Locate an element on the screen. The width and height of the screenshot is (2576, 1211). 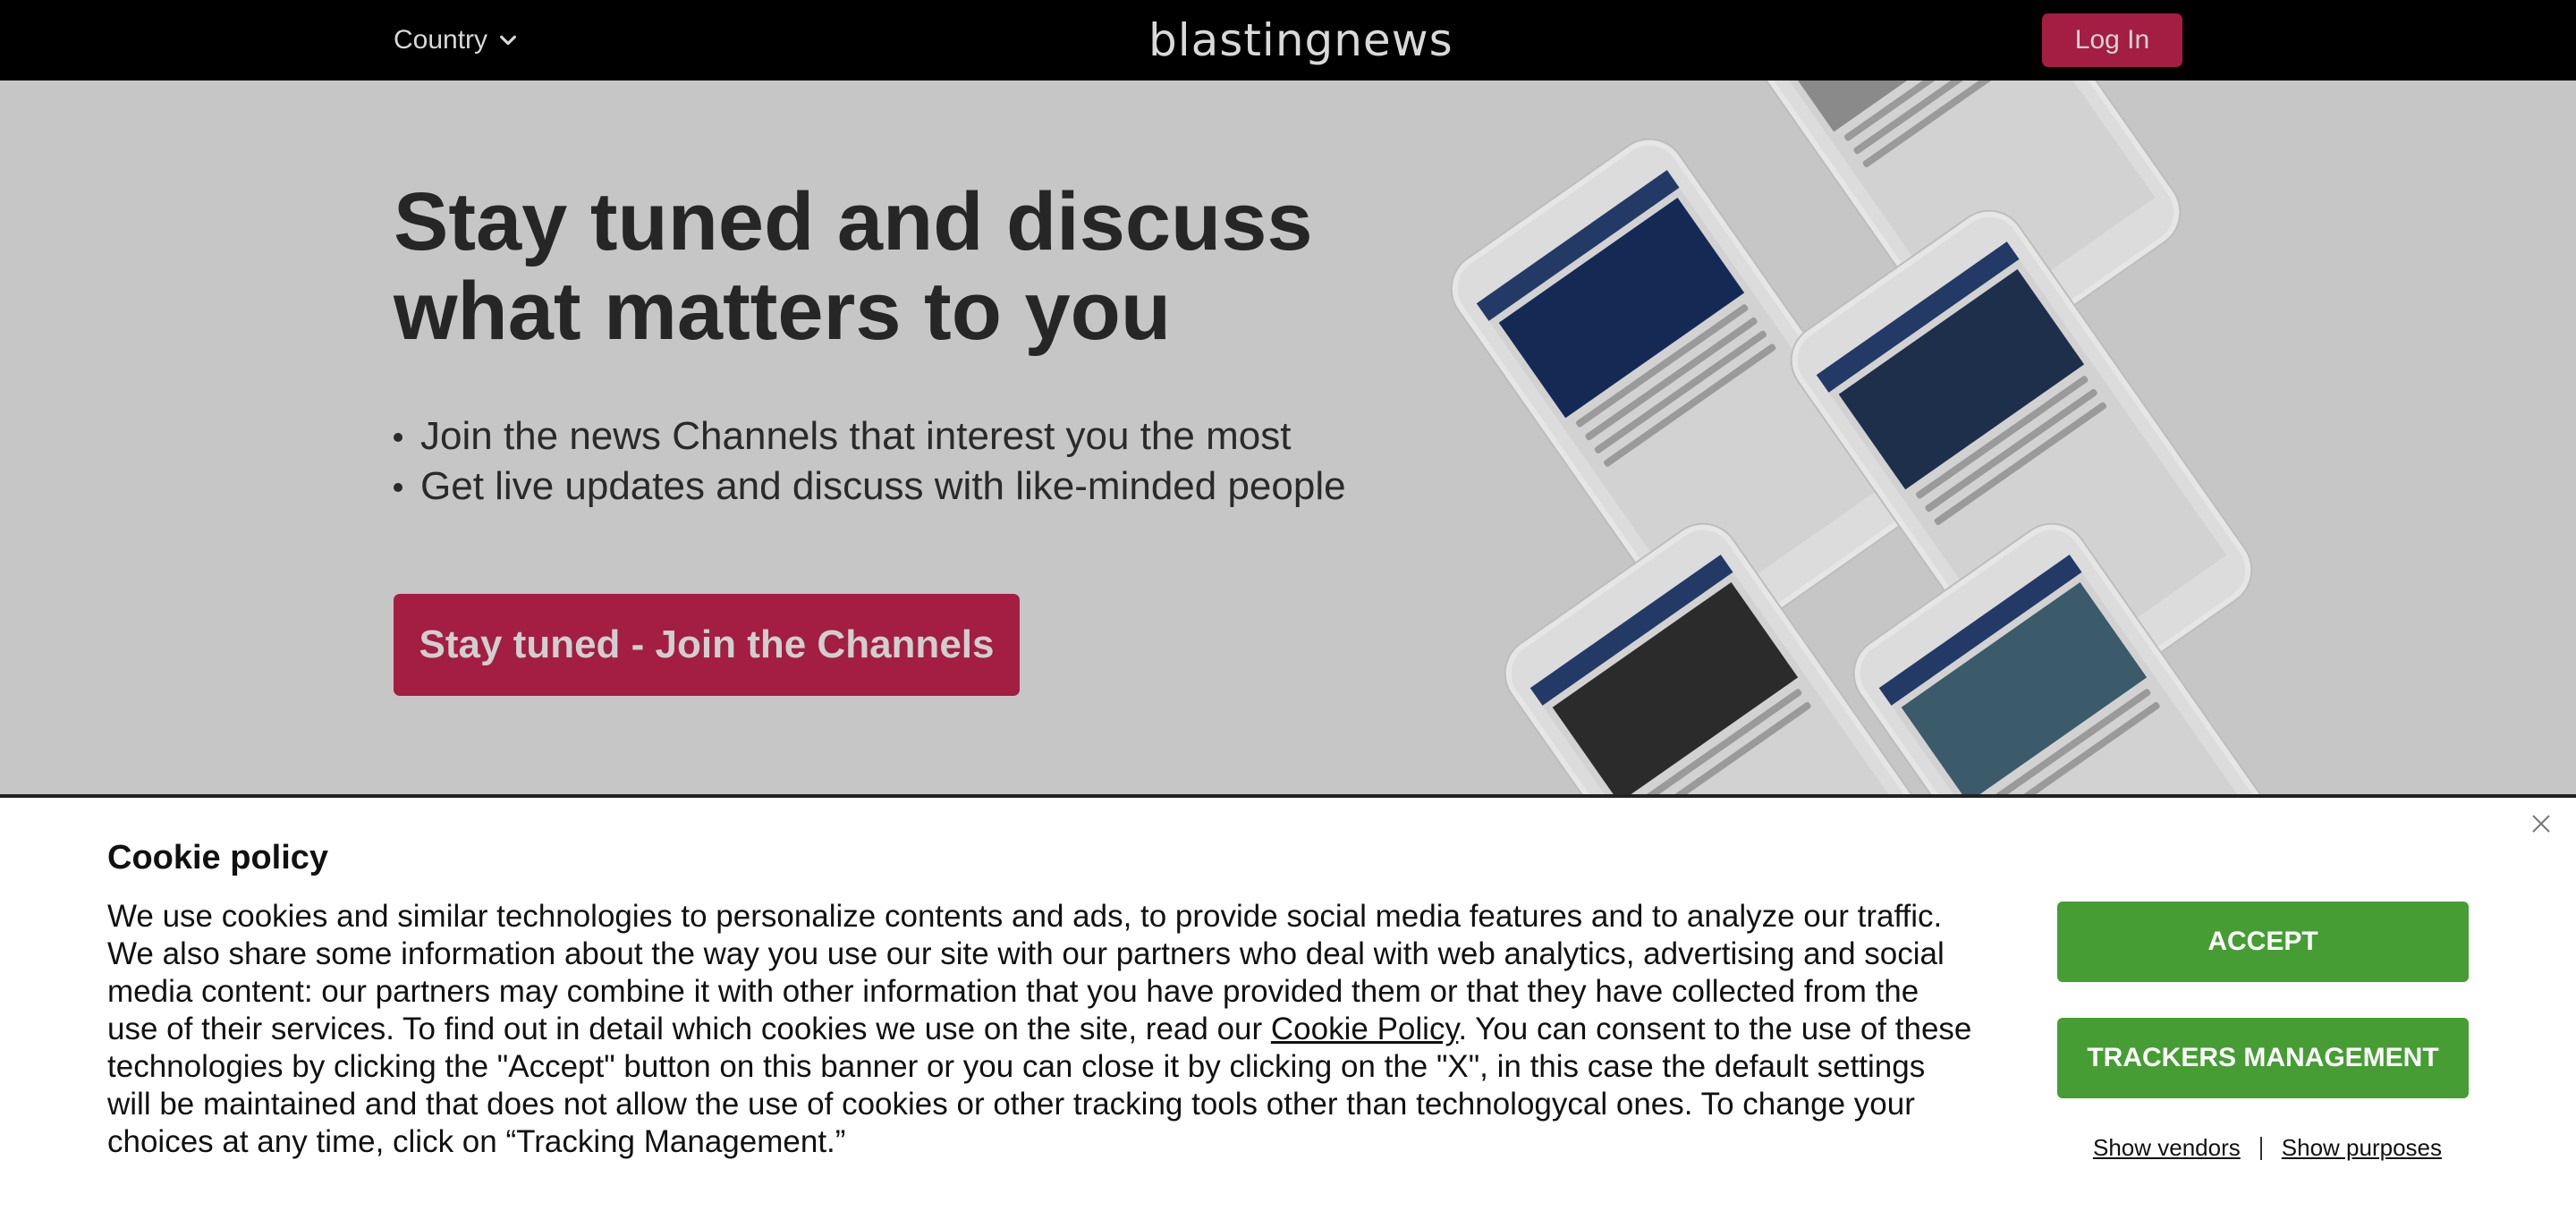
cookie-policy-link: Cookie Policy is located at coordinates (1364, 1029).